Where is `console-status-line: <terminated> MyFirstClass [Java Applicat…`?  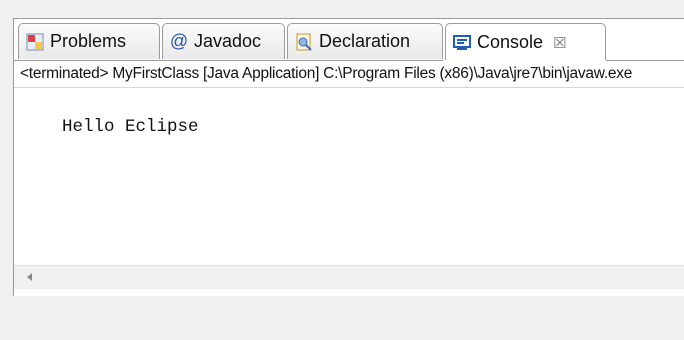 console-status-line: <terminated> MyFirstClass [Java Applicat… is located at coordinates (349, 74).